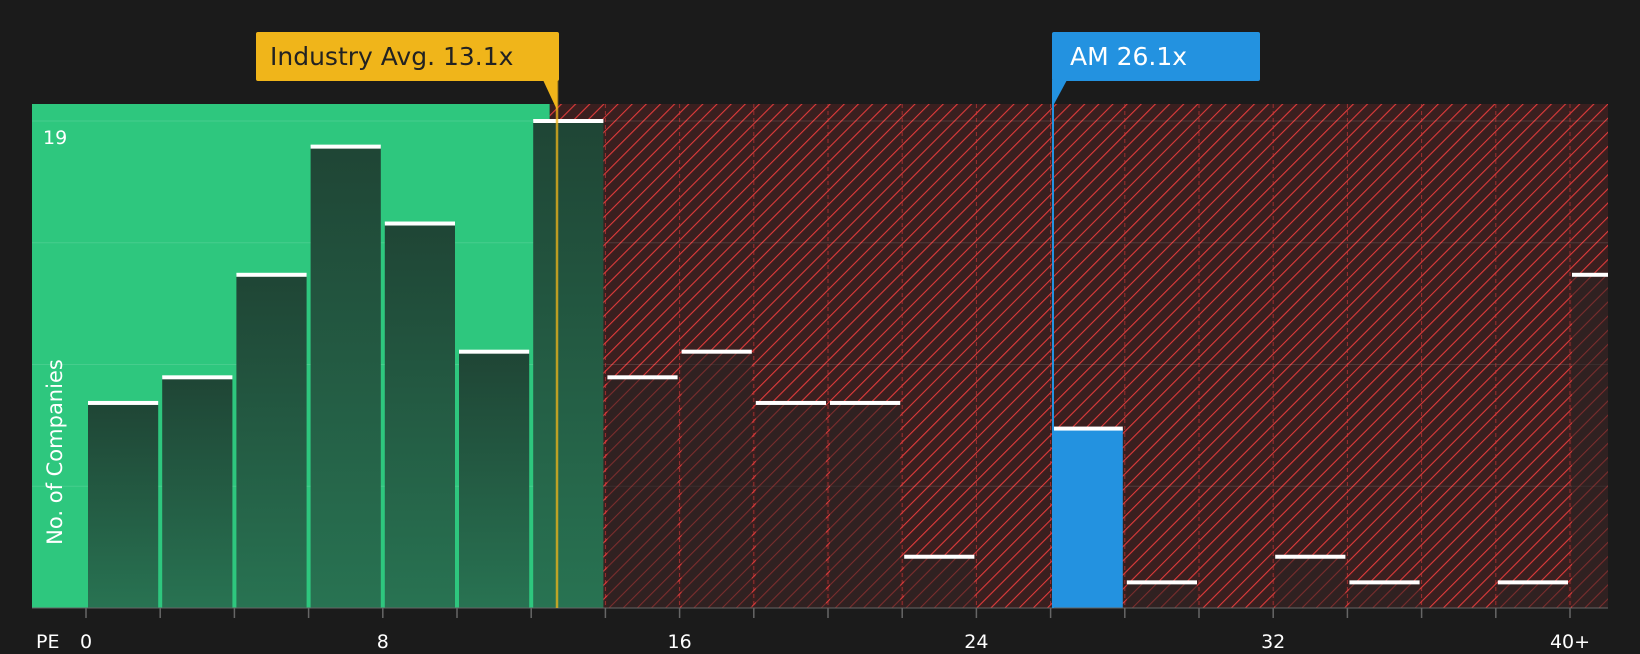 The image size is (1640, 654). Describe the element at coordinates (55, 452) in the screenshot. I see `y-axis-title: No. of Companies` at that location.